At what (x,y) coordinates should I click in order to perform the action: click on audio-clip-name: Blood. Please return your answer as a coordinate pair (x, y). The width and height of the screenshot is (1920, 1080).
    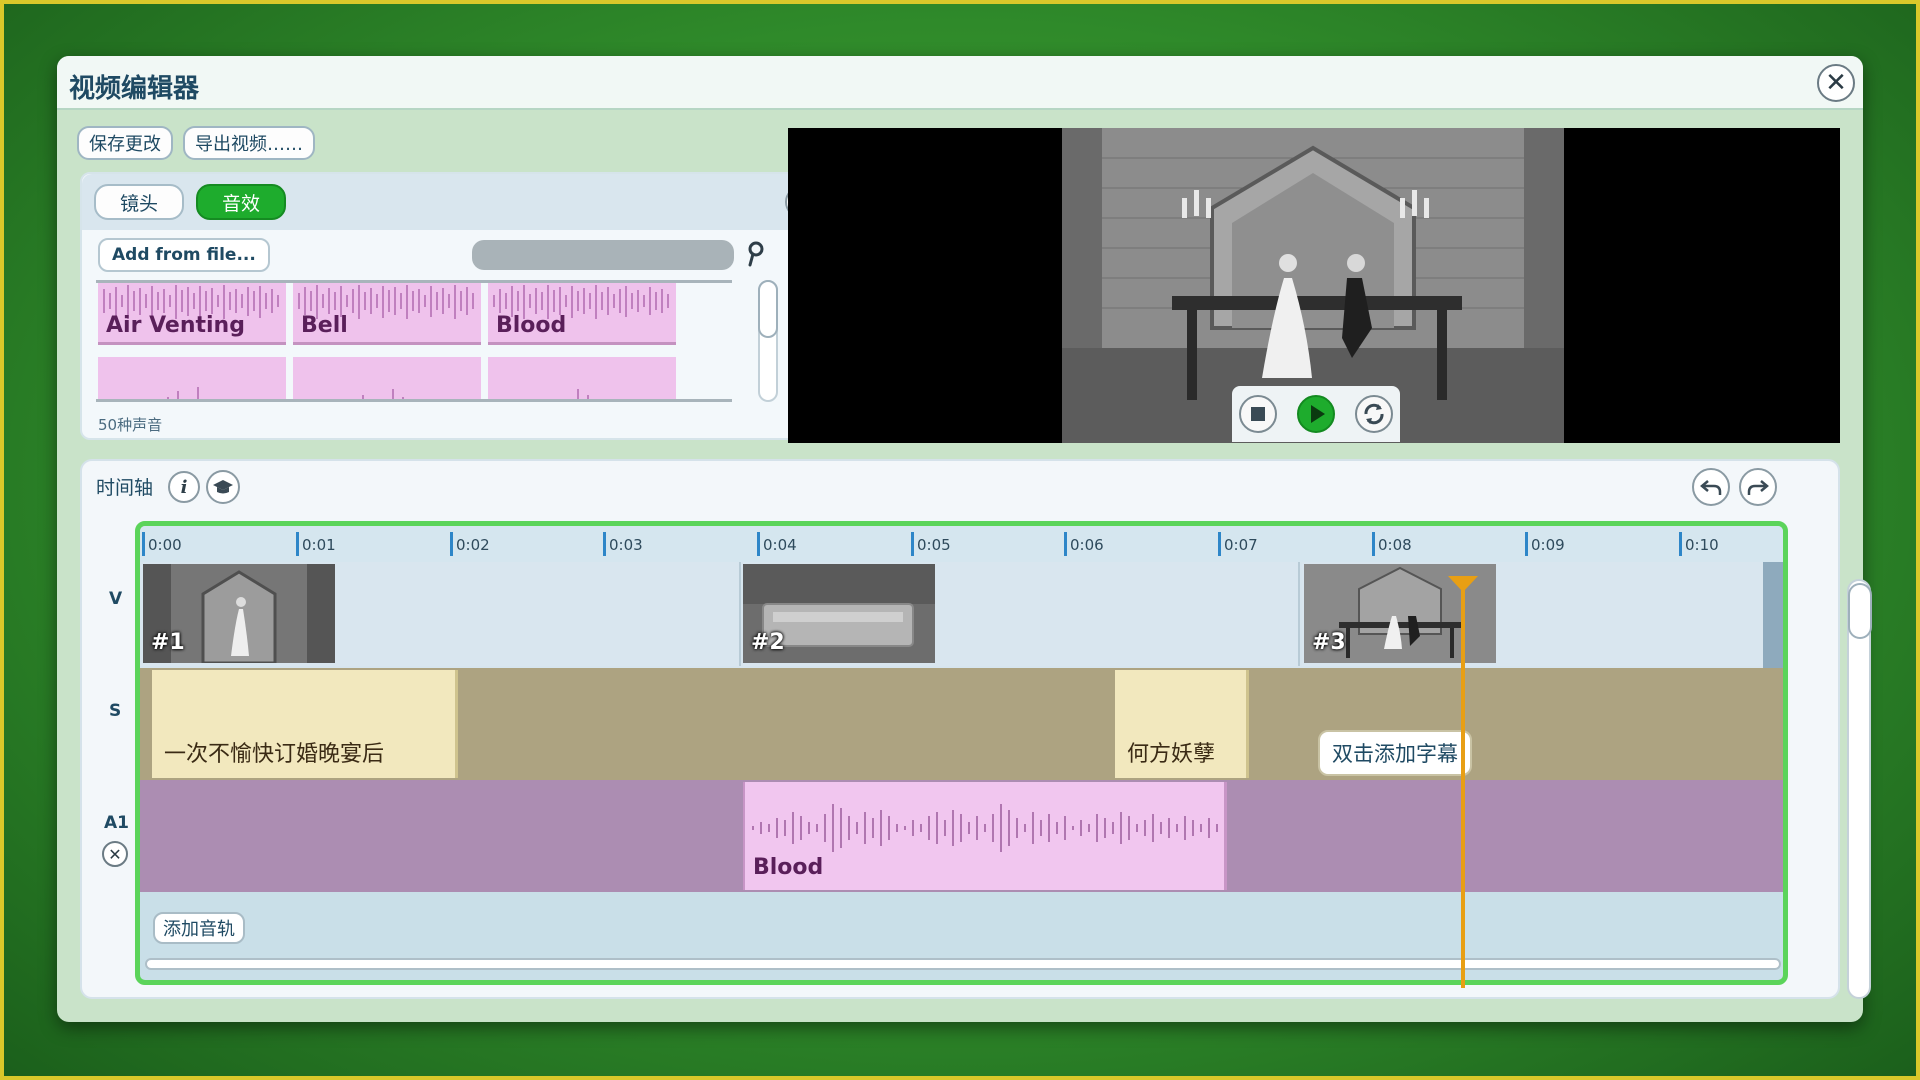
    Looking at the image, I should click on (788, 867).